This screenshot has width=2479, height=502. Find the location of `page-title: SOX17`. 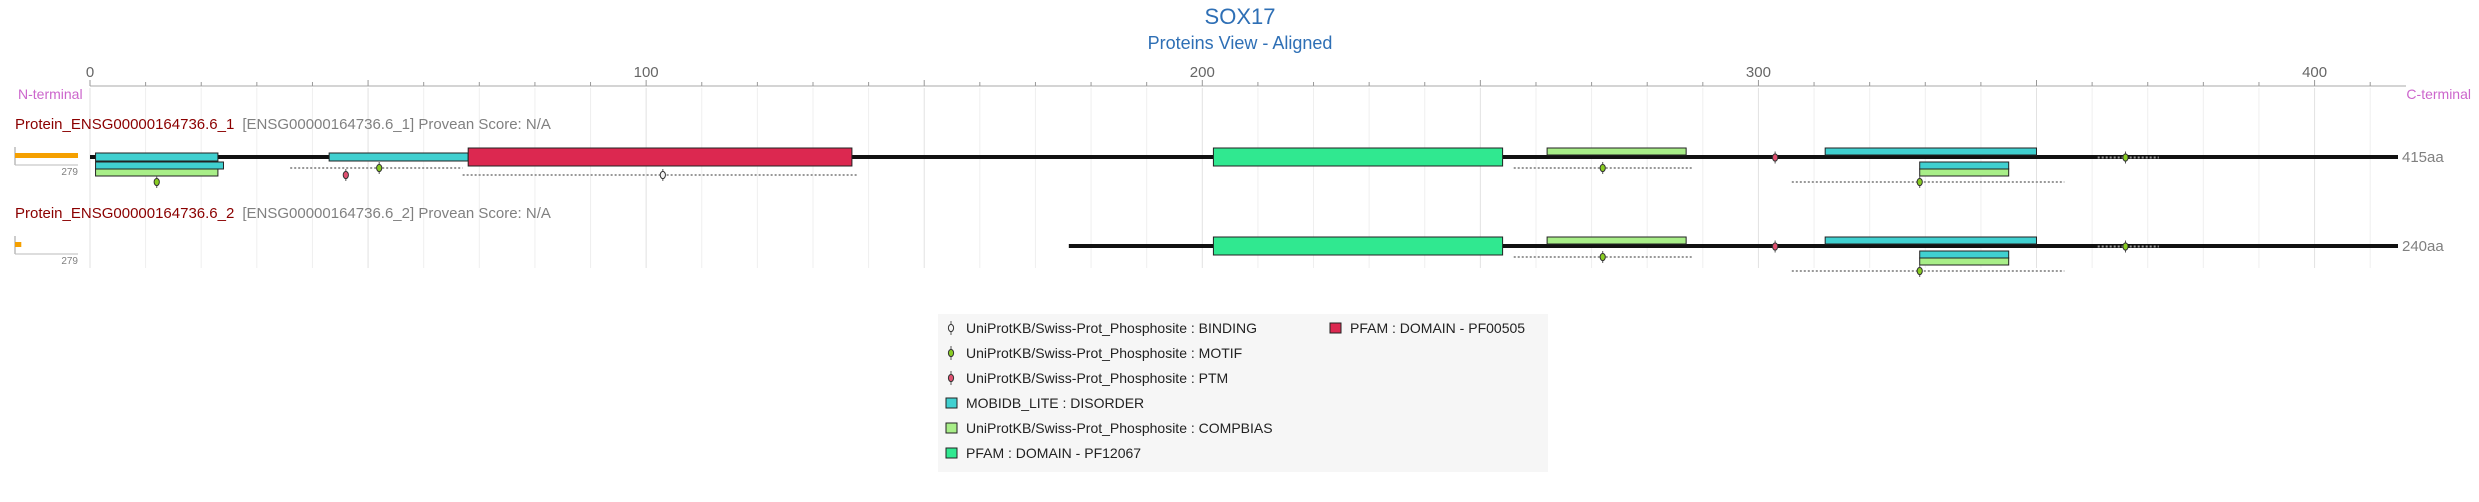

page-title: SOX17 is located at coordinates (1240, 16).